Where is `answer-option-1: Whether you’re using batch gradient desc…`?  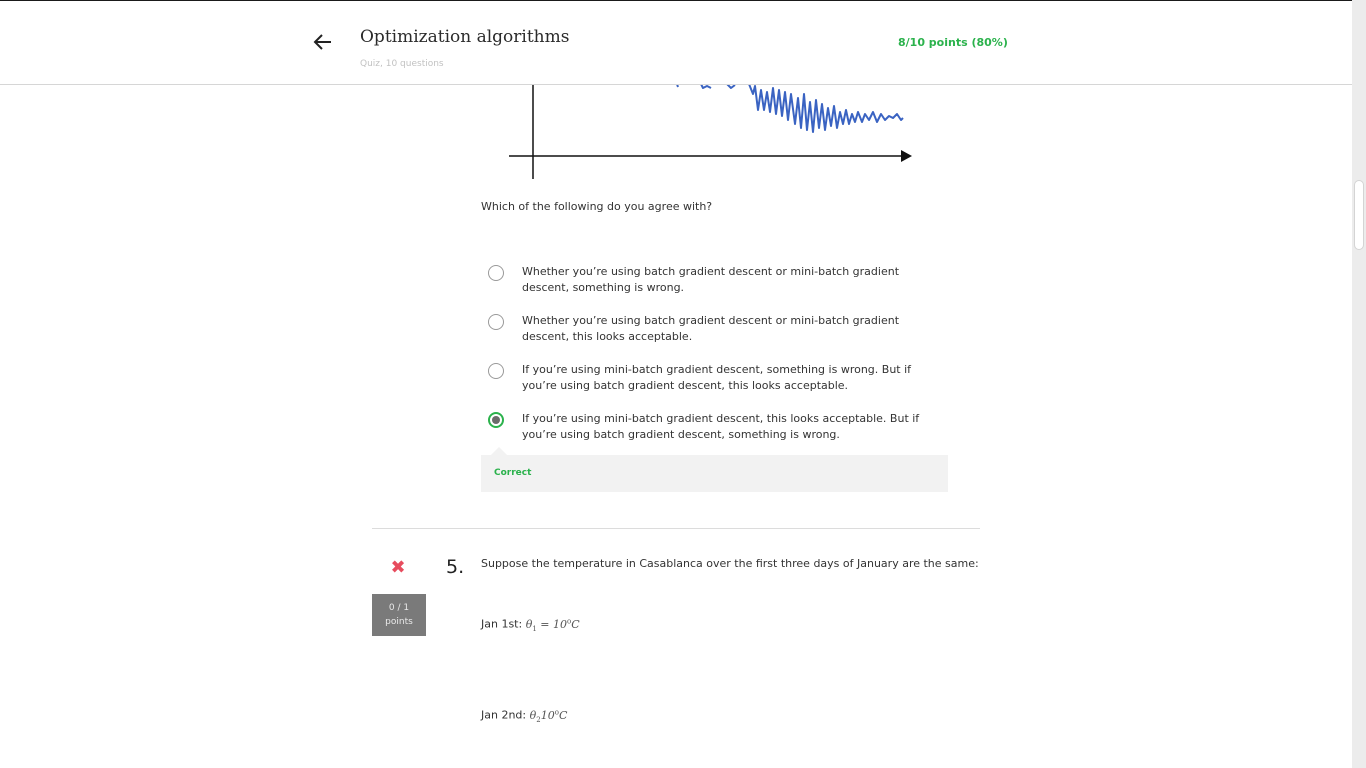 answer-option-1: Whether you’re using batch gradient desc… is located at coordinates (718, 284).